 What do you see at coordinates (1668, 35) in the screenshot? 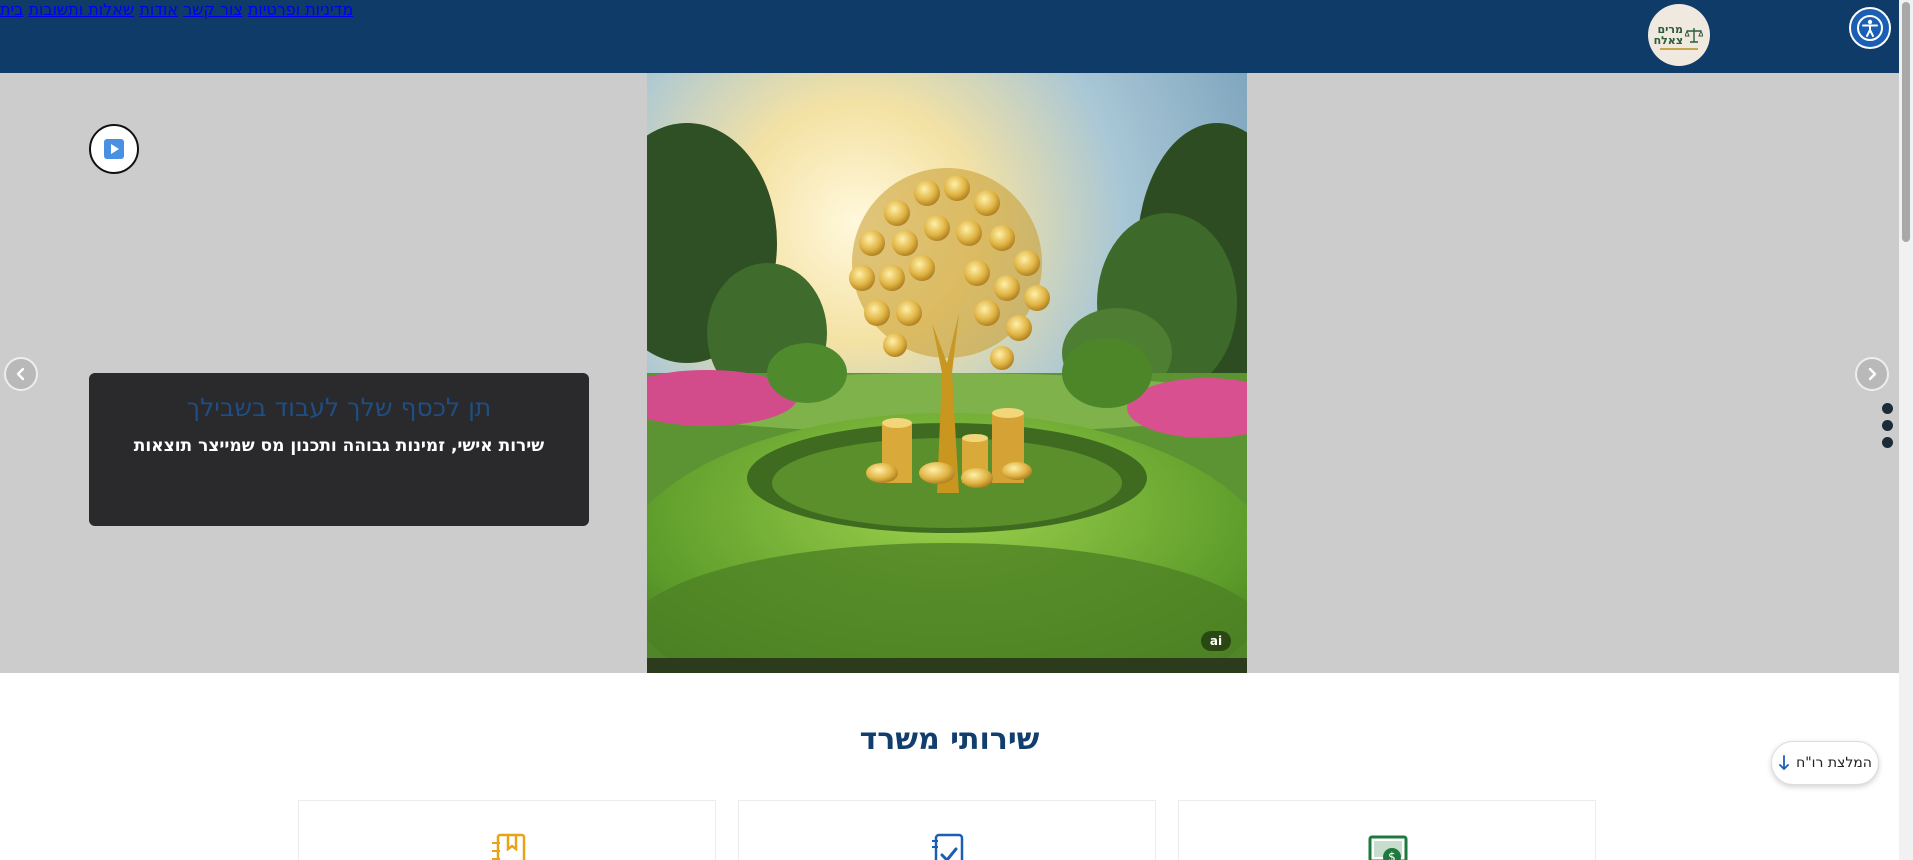
I see `logo-text: מרים צאלח` at bounding box center [1668, 35].